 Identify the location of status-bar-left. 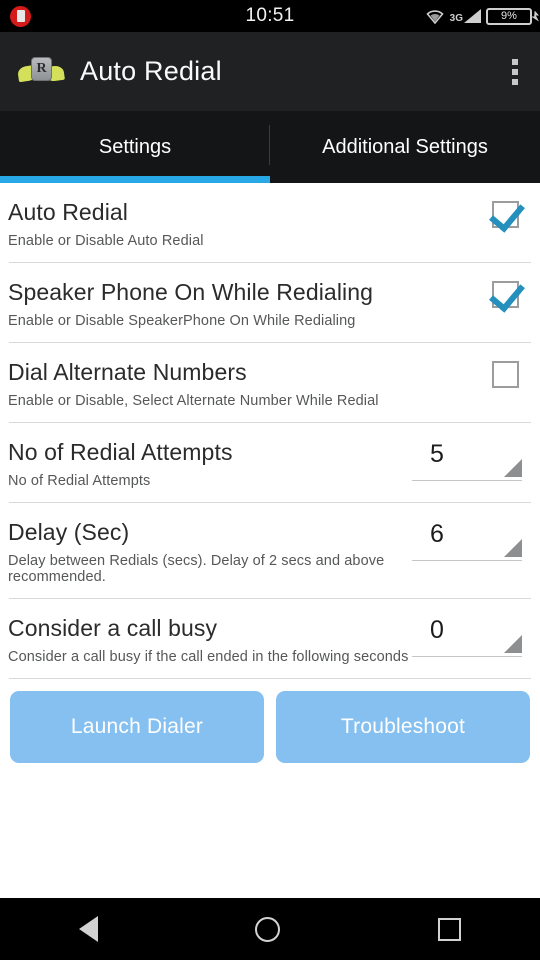
(75, 16).